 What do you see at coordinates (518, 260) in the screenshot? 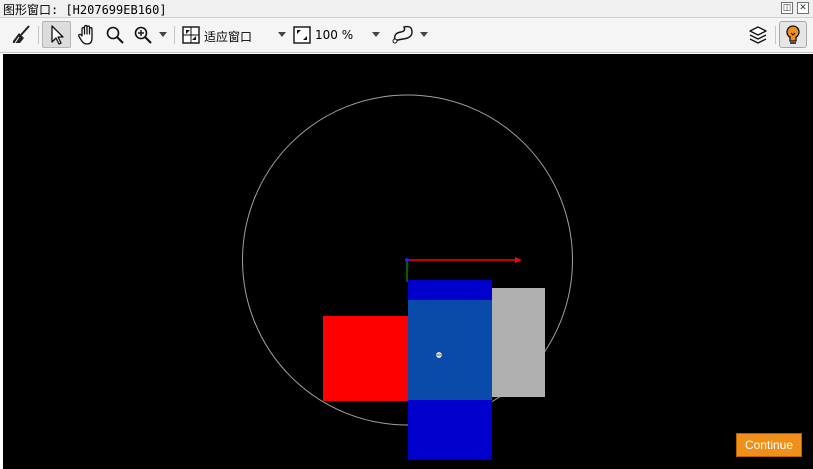
I see `x-axis-arrowhead` at bounding box center [518, 260].